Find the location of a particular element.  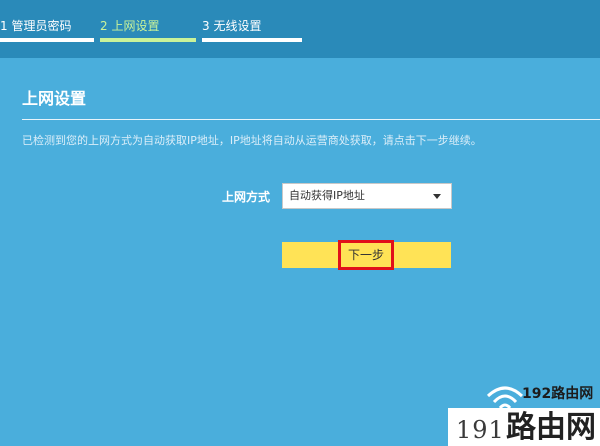

watermark-top-text: 192路由网 is located at coordinates (558, 394).